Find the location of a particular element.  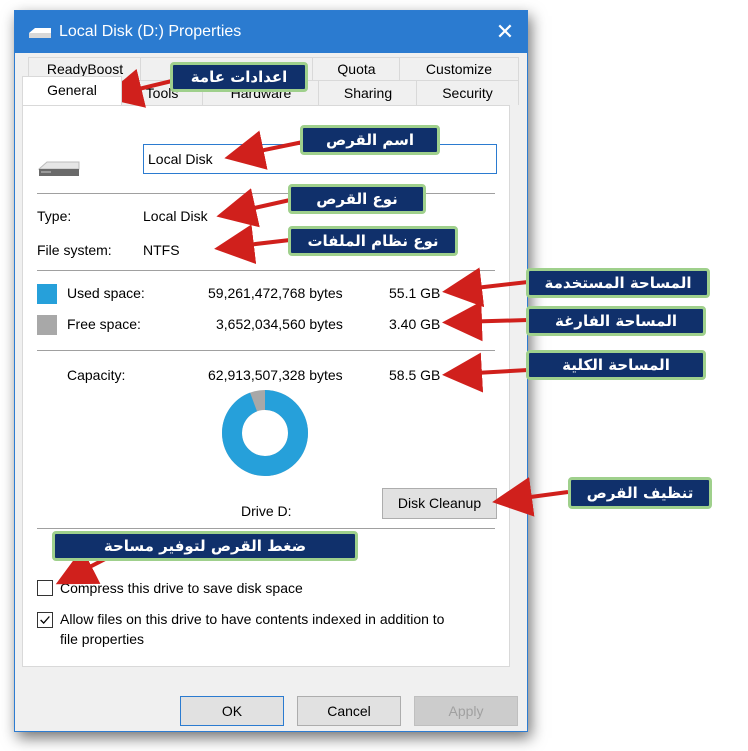

disk-cleanup-button: Disk Cleanup is located at coordinates (439, 503).